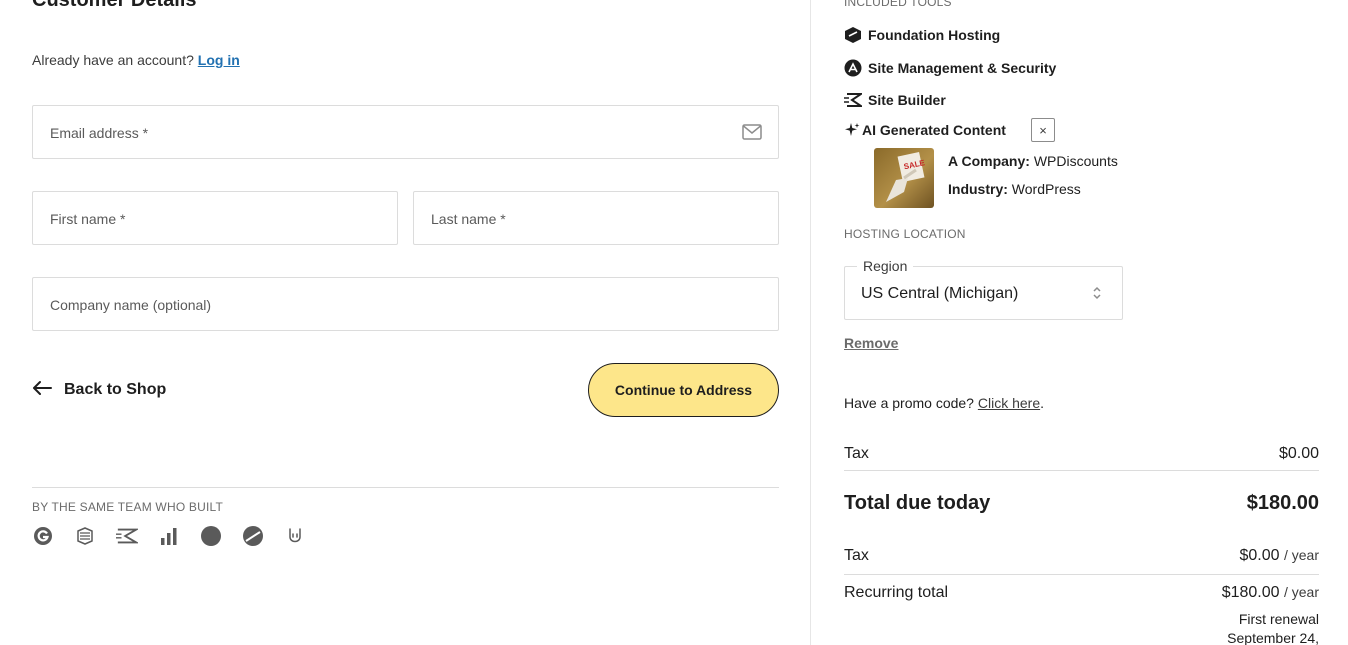  What do you see at coordinates (88, 219) in the screenshot?
I see `first-name-placeholder: First name *` at bounding box center [88, 219].